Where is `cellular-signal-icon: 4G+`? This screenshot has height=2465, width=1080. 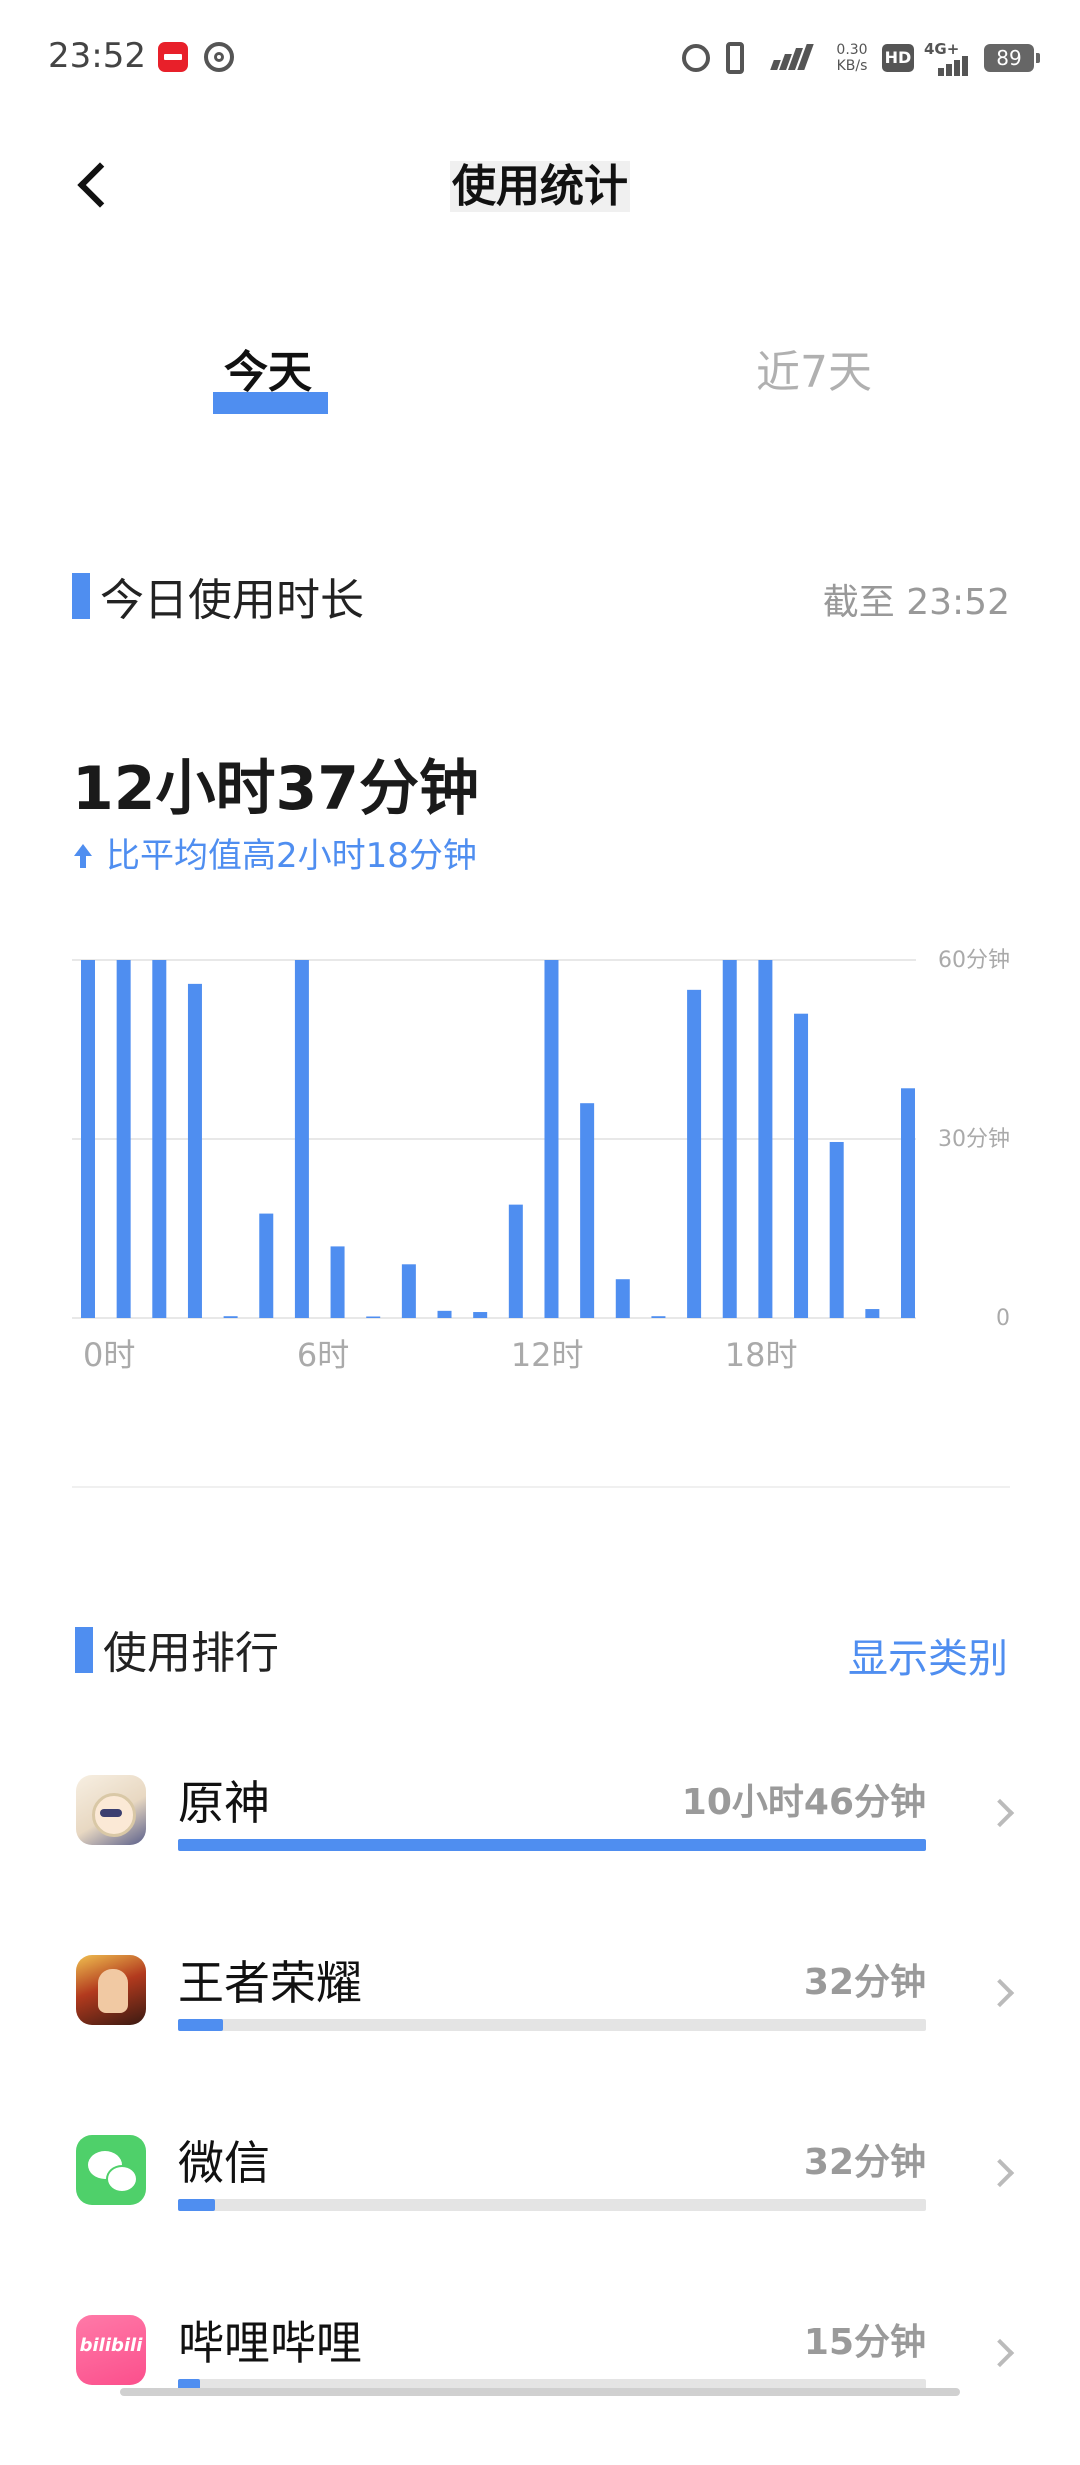 cellular-signal-icon: 4G+ is located at coordinates (949, 58).